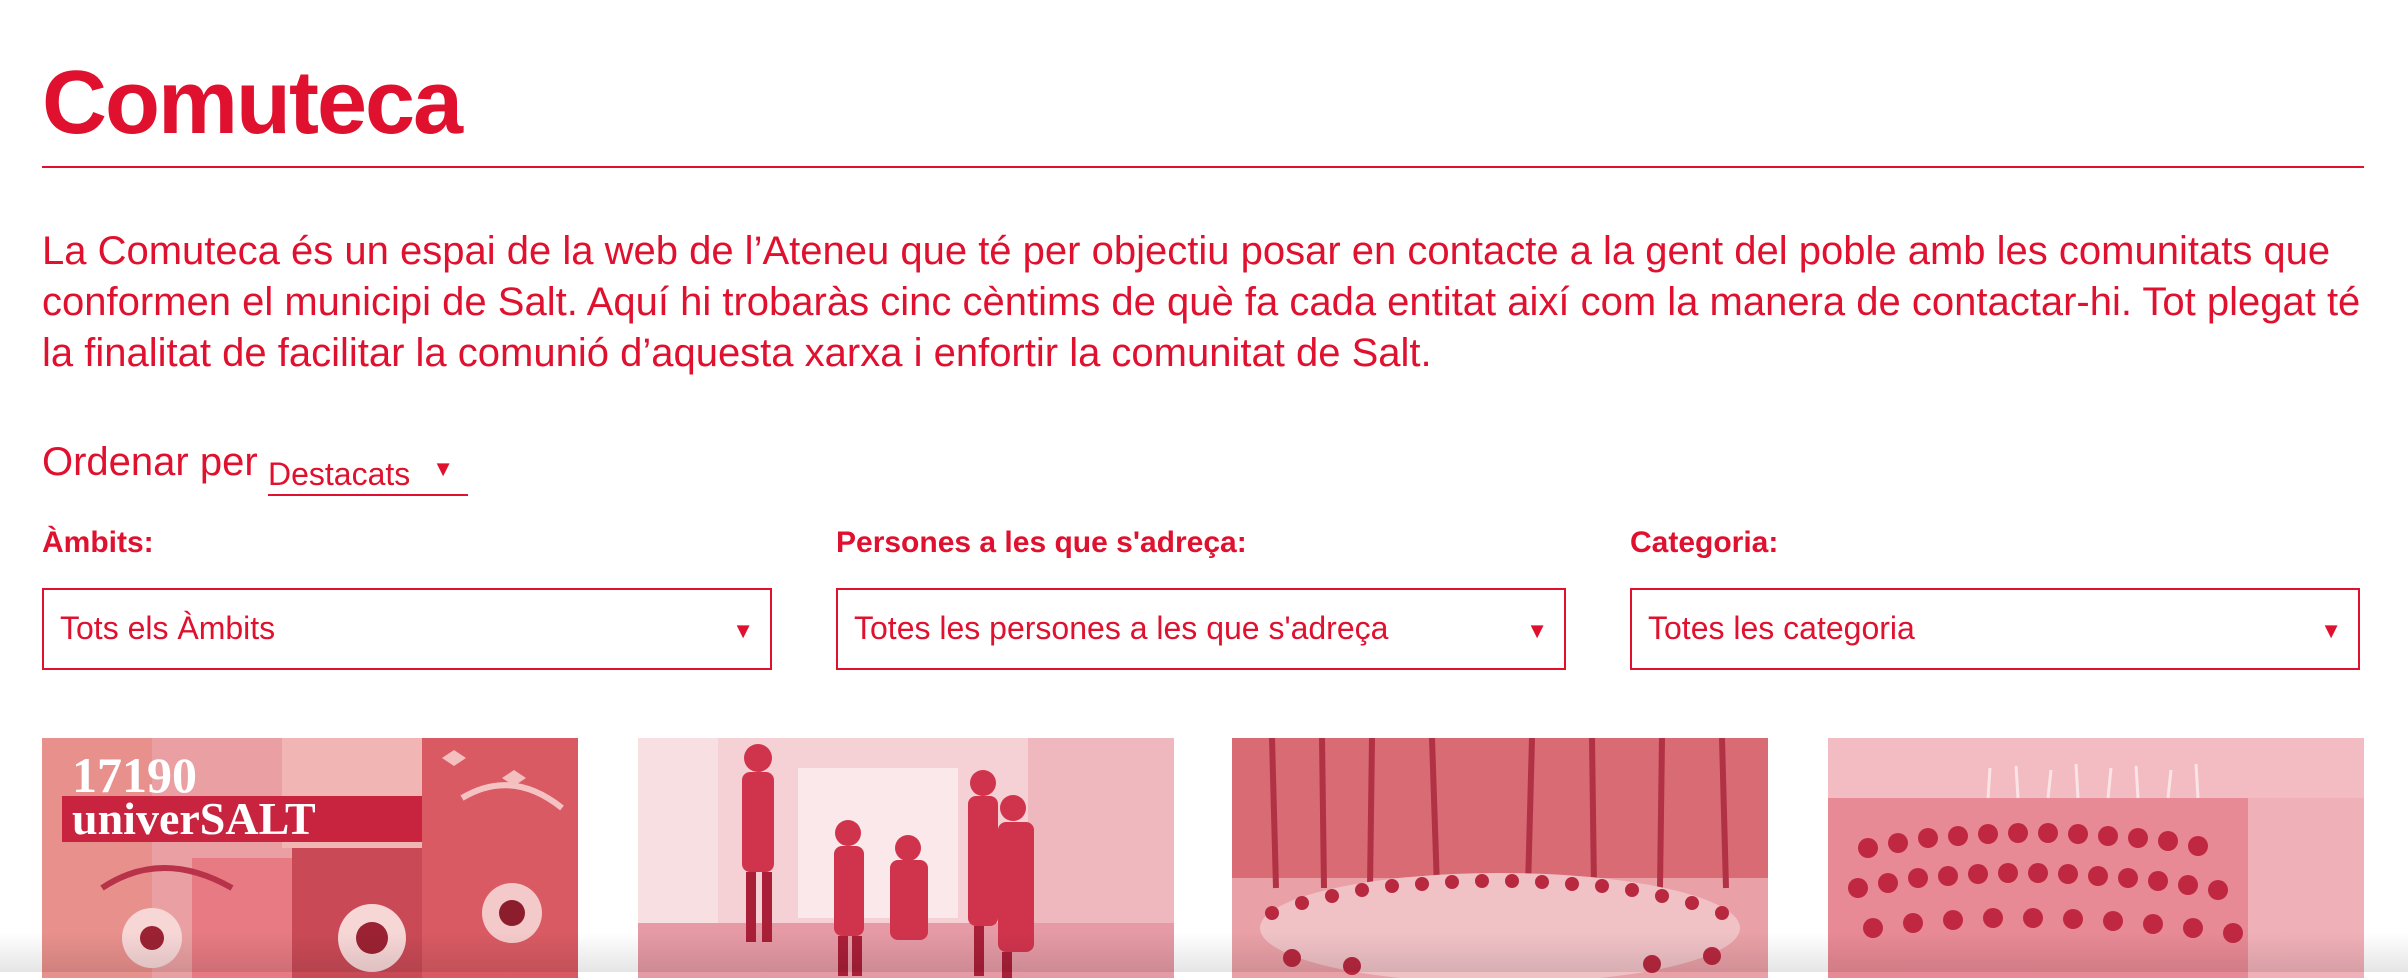 This screenshot has width=2408, height=978. What do you see at coordinates (168, 628) in the screenshot?
I see `filter-ambits-value: Tots els Àmbits` at bounding box center [168, 628].